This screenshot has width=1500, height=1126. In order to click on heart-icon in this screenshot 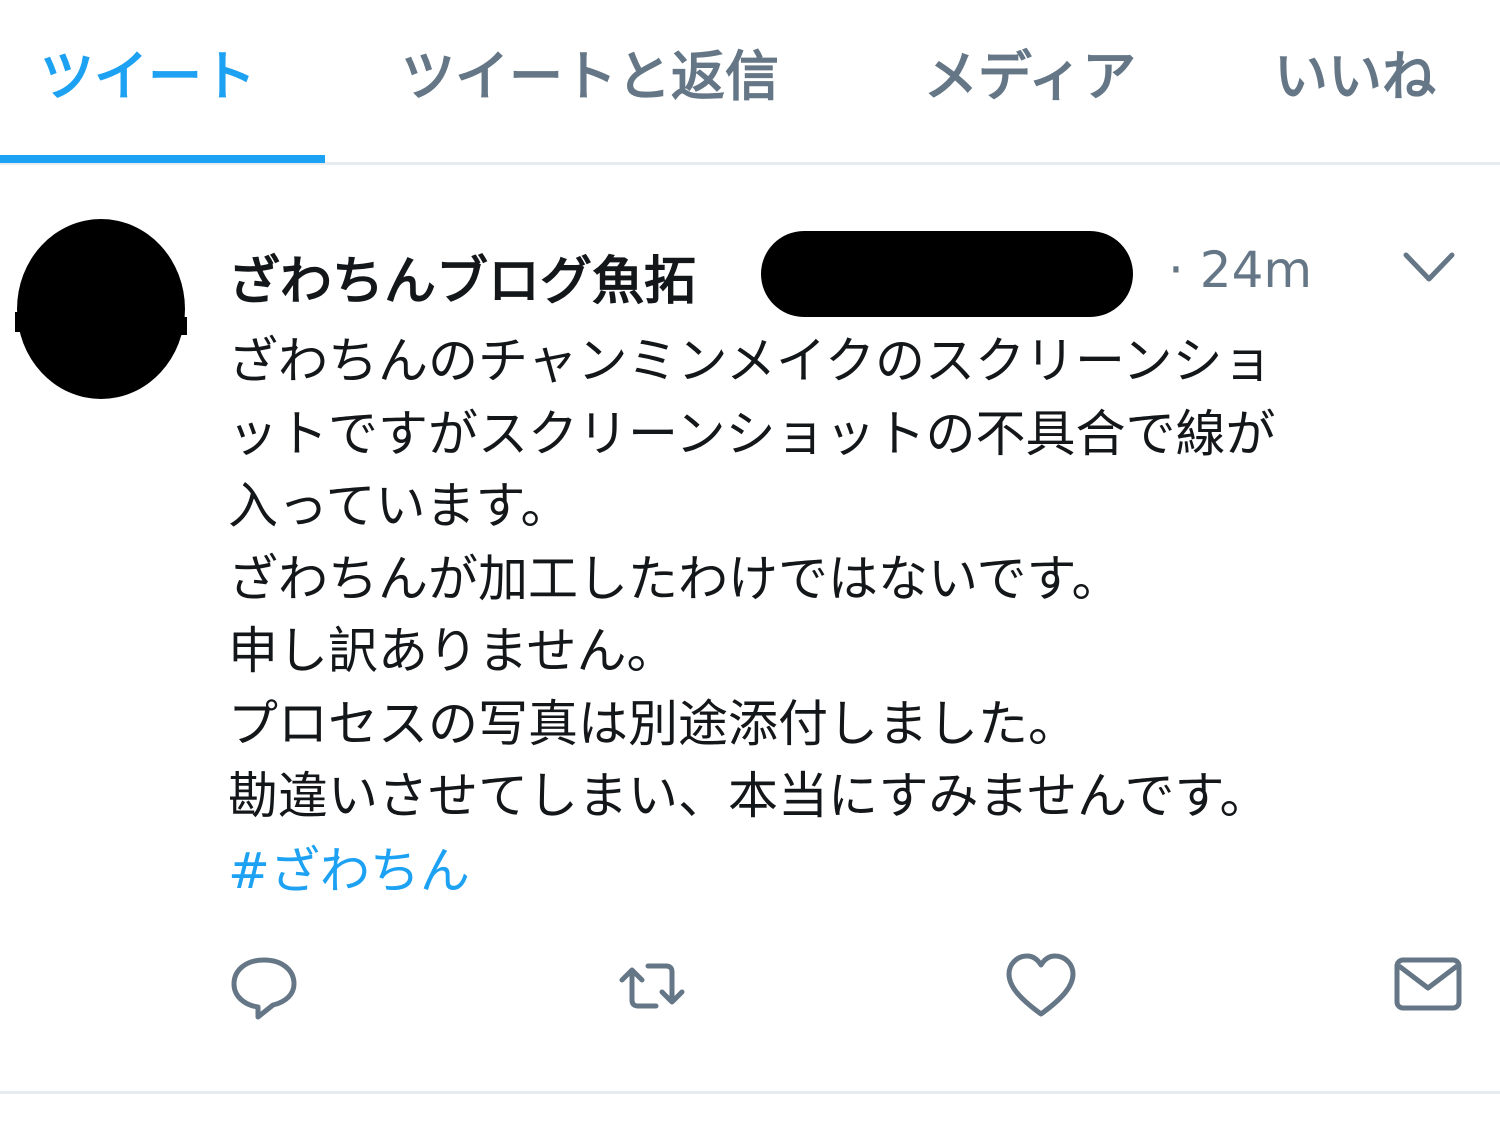, I will do `click(1041, 986)`.